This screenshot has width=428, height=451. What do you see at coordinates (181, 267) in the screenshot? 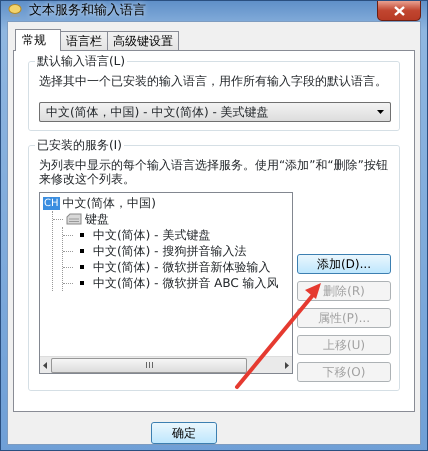
I see `tree-item: 中文(简体) - 微软拼音新体验输入` at bounding box center [181, 267].